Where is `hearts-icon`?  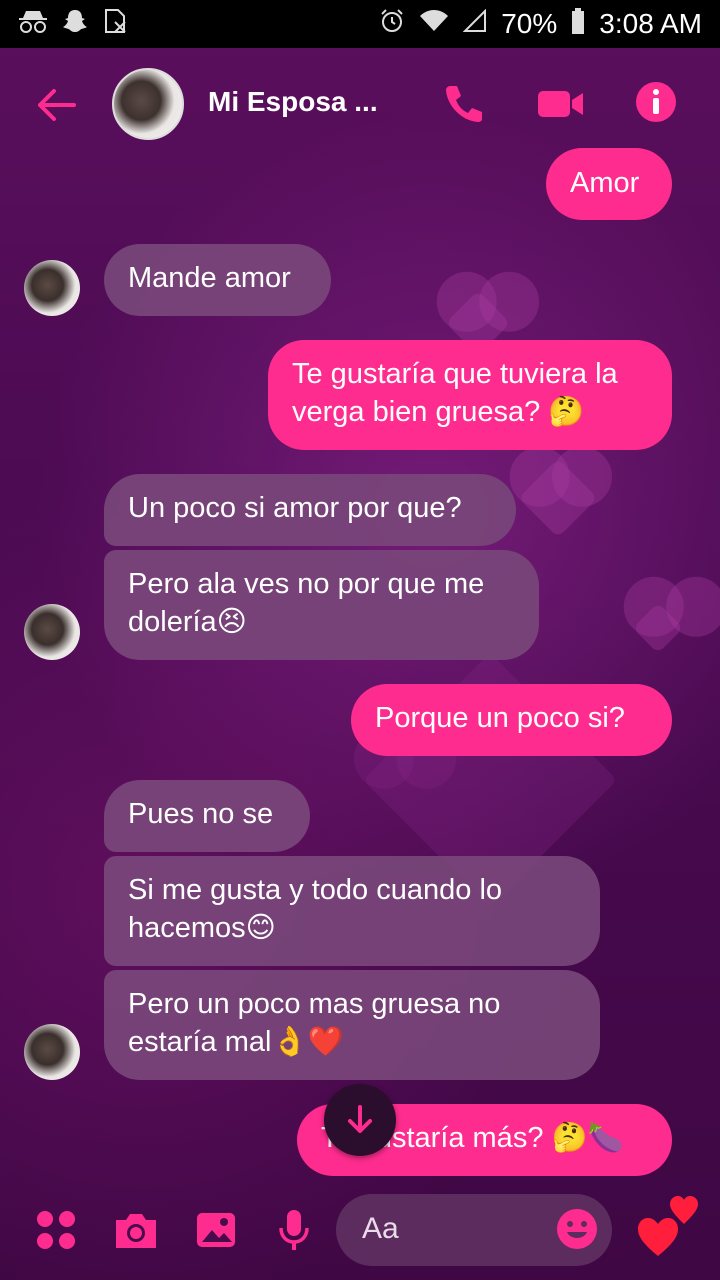
hearts-icon is located at coordinates (671, 1229).